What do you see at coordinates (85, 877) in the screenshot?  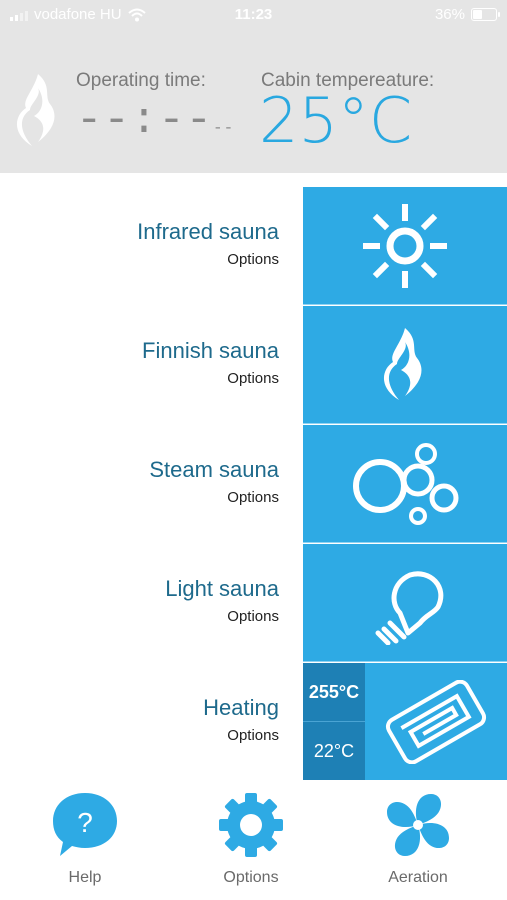 I see `help-label: Help` at bounding box center [85, 877].